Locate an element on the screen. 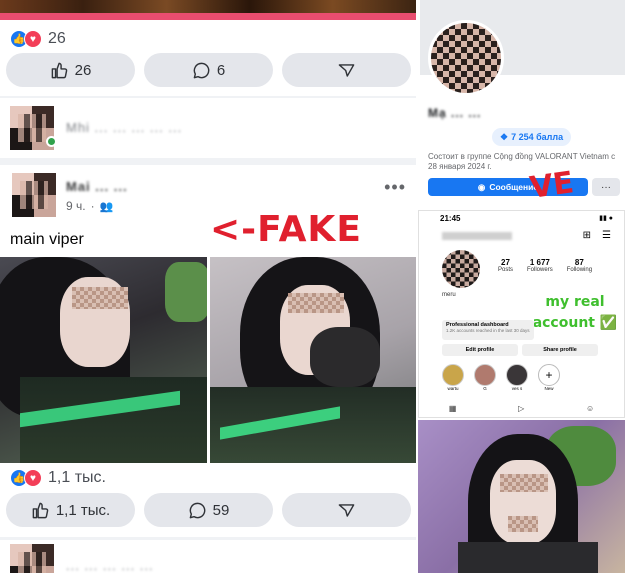  edit-profile-label: Edit profile is located at coordinates (480, 350).